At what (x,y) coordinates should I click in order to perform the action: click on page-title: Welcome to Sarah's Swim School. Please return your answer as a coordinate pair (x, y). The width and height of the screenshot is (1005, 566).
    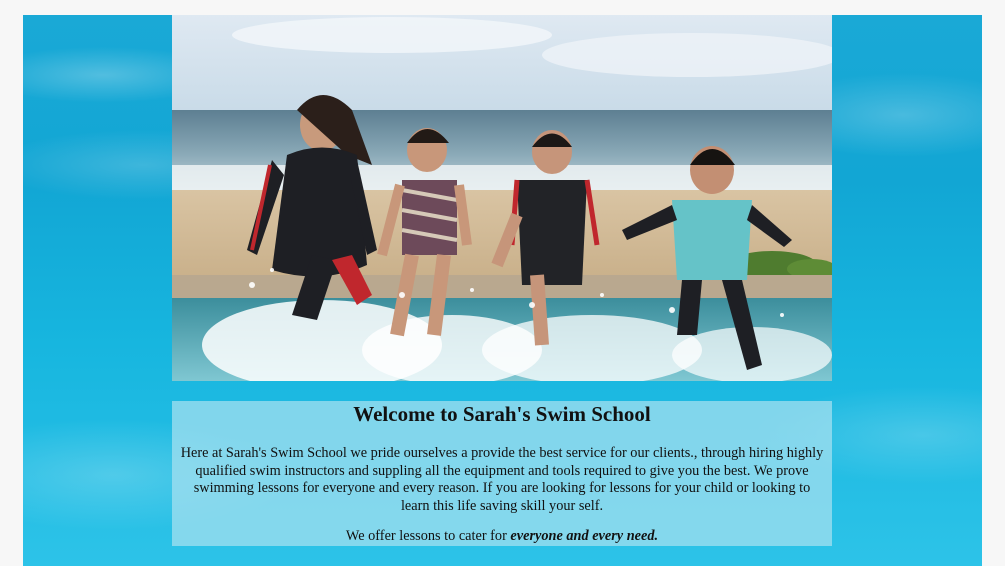
    Looking at the image, I should click on (502, 414).